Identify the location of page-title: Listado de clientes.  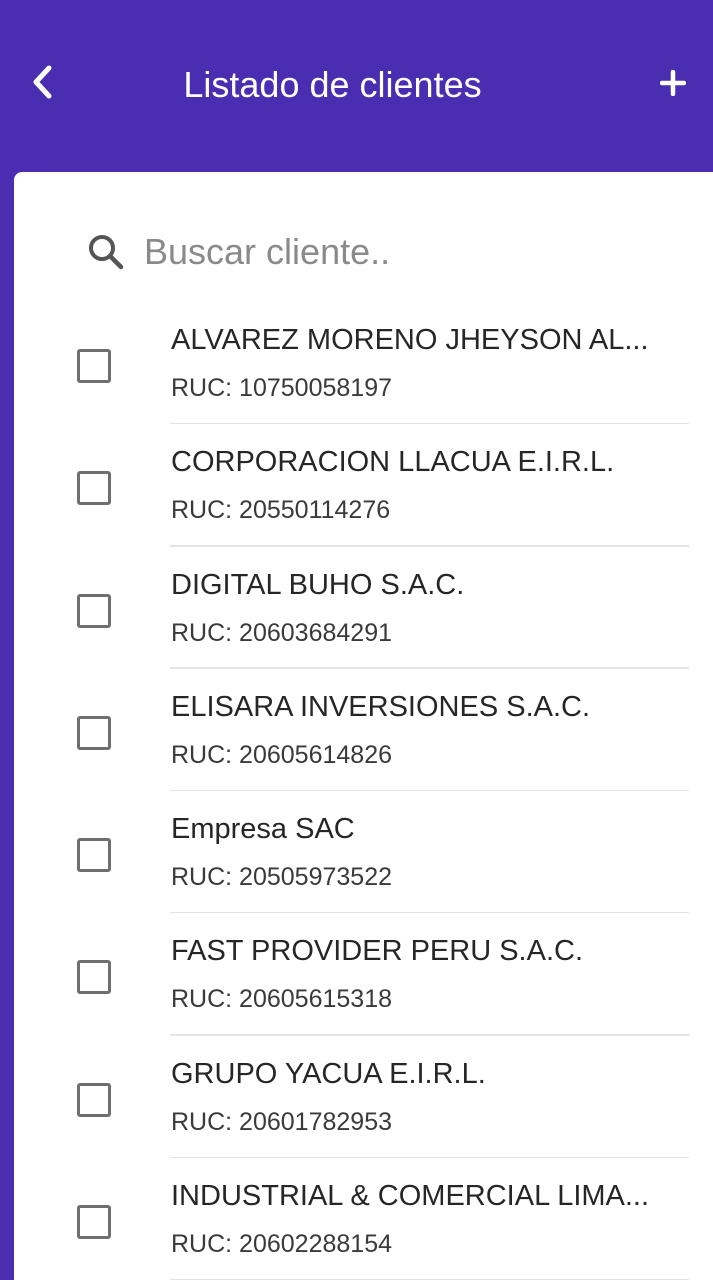
(332, 84).